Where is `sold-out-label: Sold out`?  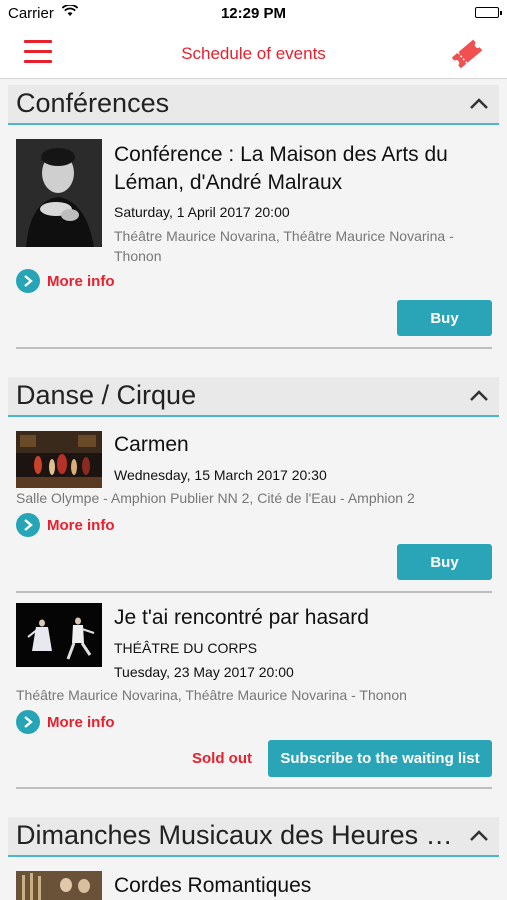 sold-out-label: Sold out is located at coordinates (222, 758).